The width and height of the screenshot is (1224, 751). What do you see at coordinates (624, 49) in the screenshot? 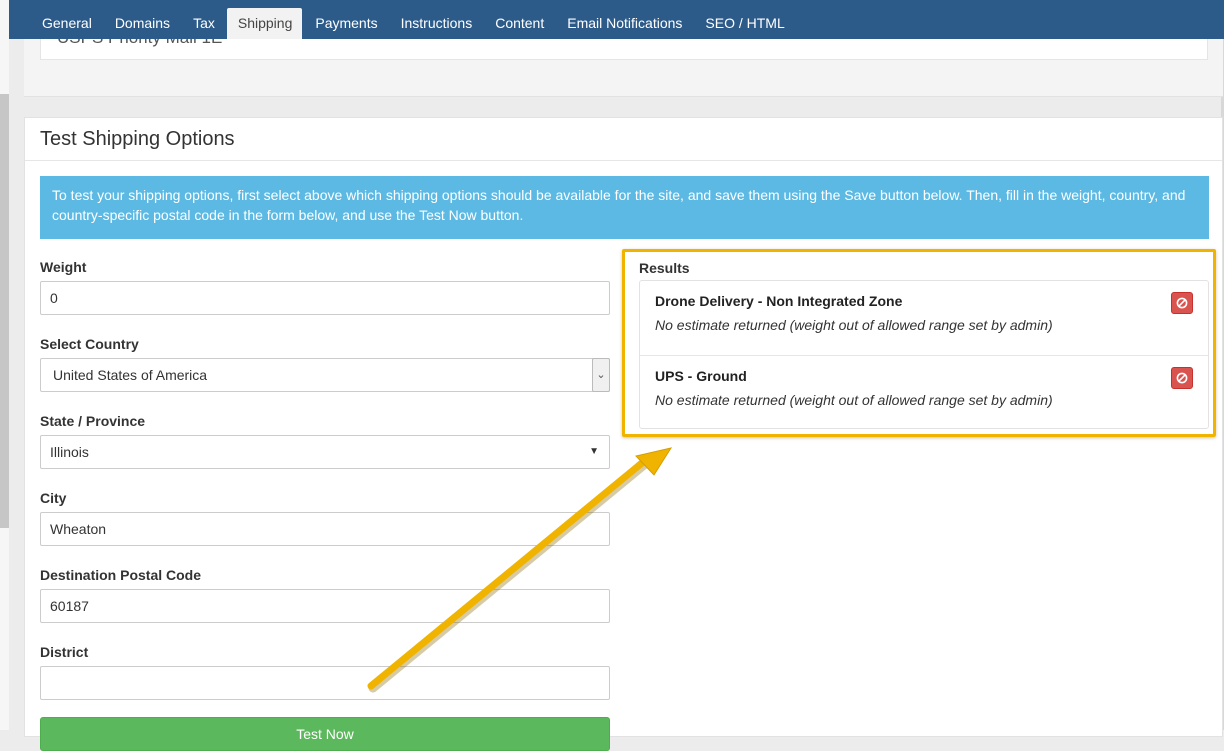
I see `shipping-option-row: USPS Priority Mail 1E` at bounding box center [624, 49].